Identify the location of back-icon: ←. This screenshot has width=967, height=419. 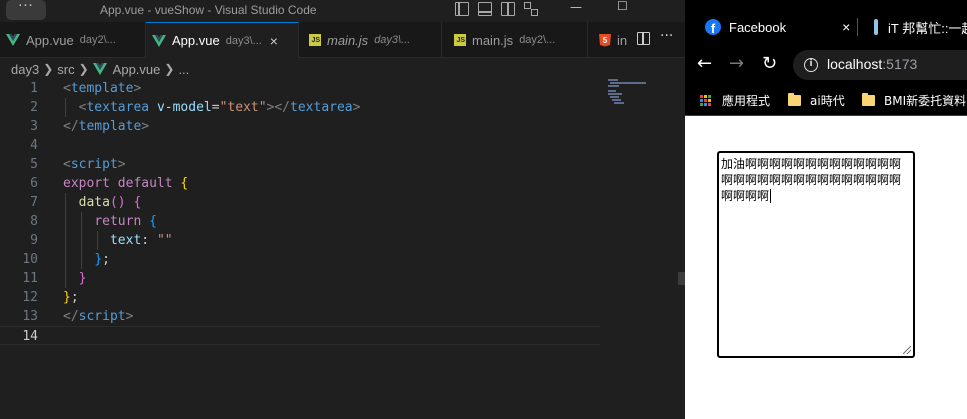
(704, 63).